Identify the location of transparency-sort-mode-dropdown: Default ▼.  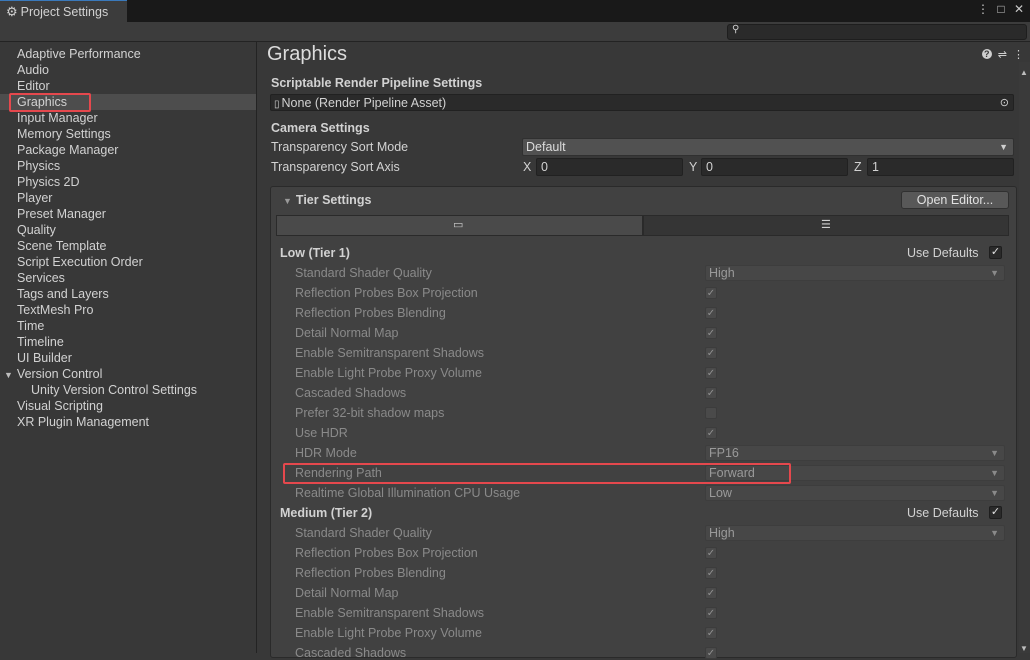
(768, 147).